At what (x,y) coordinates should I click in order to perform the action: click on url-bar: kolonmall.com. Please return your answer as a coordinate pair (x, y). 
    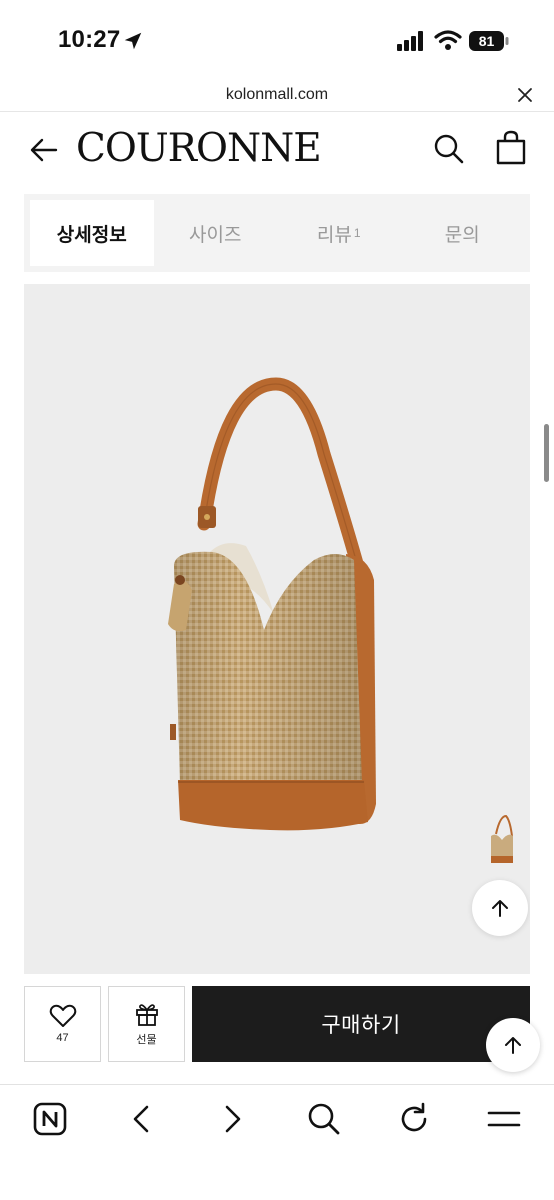
    Looking at the image, I should click on (277, 96).